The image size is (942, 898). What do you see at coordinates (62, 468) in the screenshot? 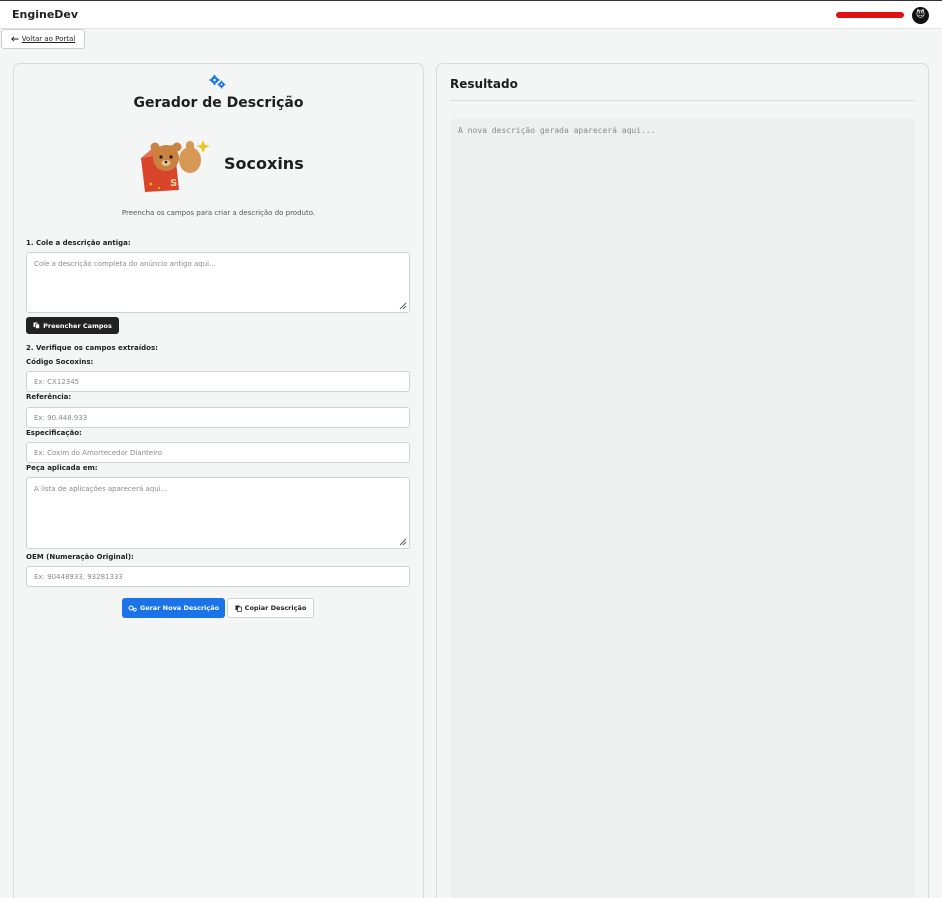
I see `applied-label: Peça aplicada em:` at bounding box center [62, 468].